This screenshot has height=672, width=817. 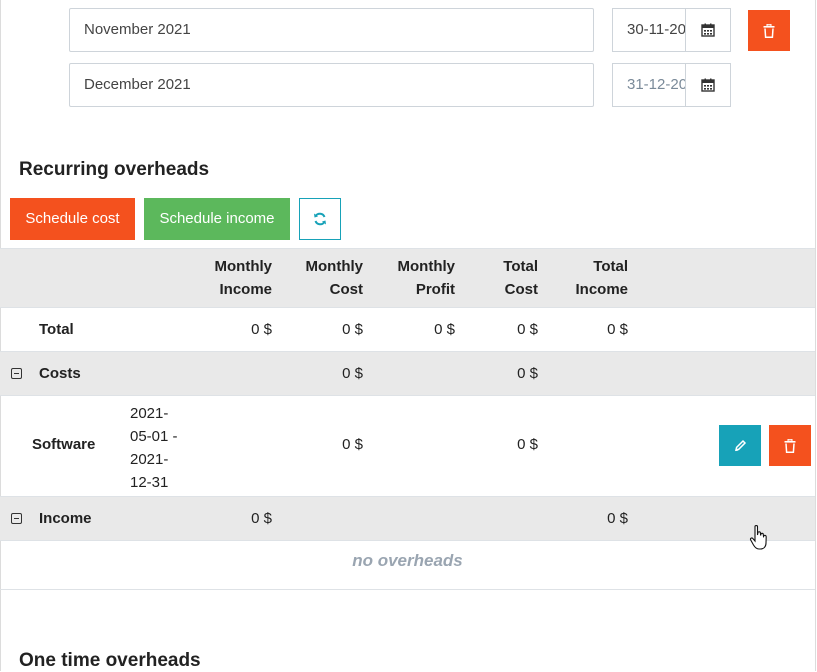 I want to click on no-overheads-text: no overheads, so click(x=407, y=560).